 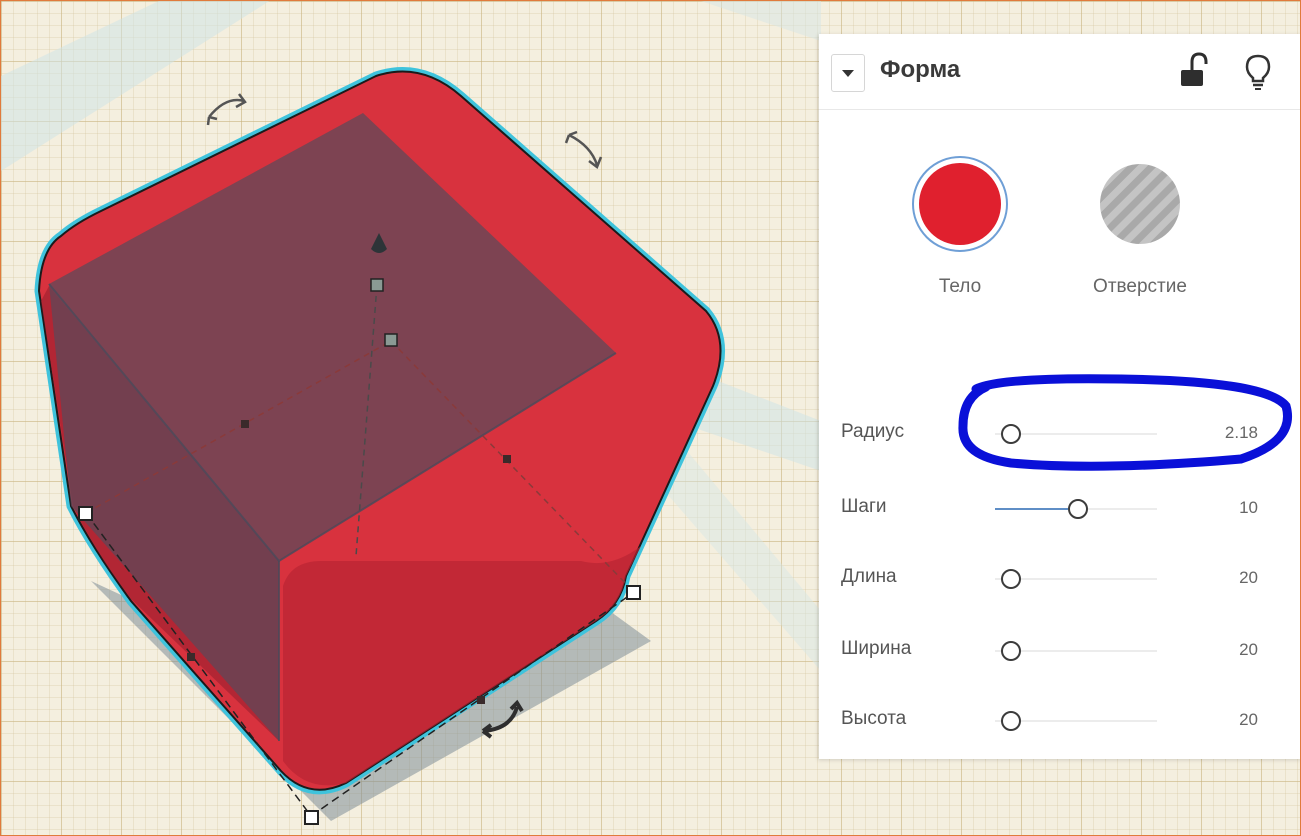 What do you see at coordinates (864, 506) in the screenshot?
I see `param-label: Шаги` at bounding box center [864, 506].